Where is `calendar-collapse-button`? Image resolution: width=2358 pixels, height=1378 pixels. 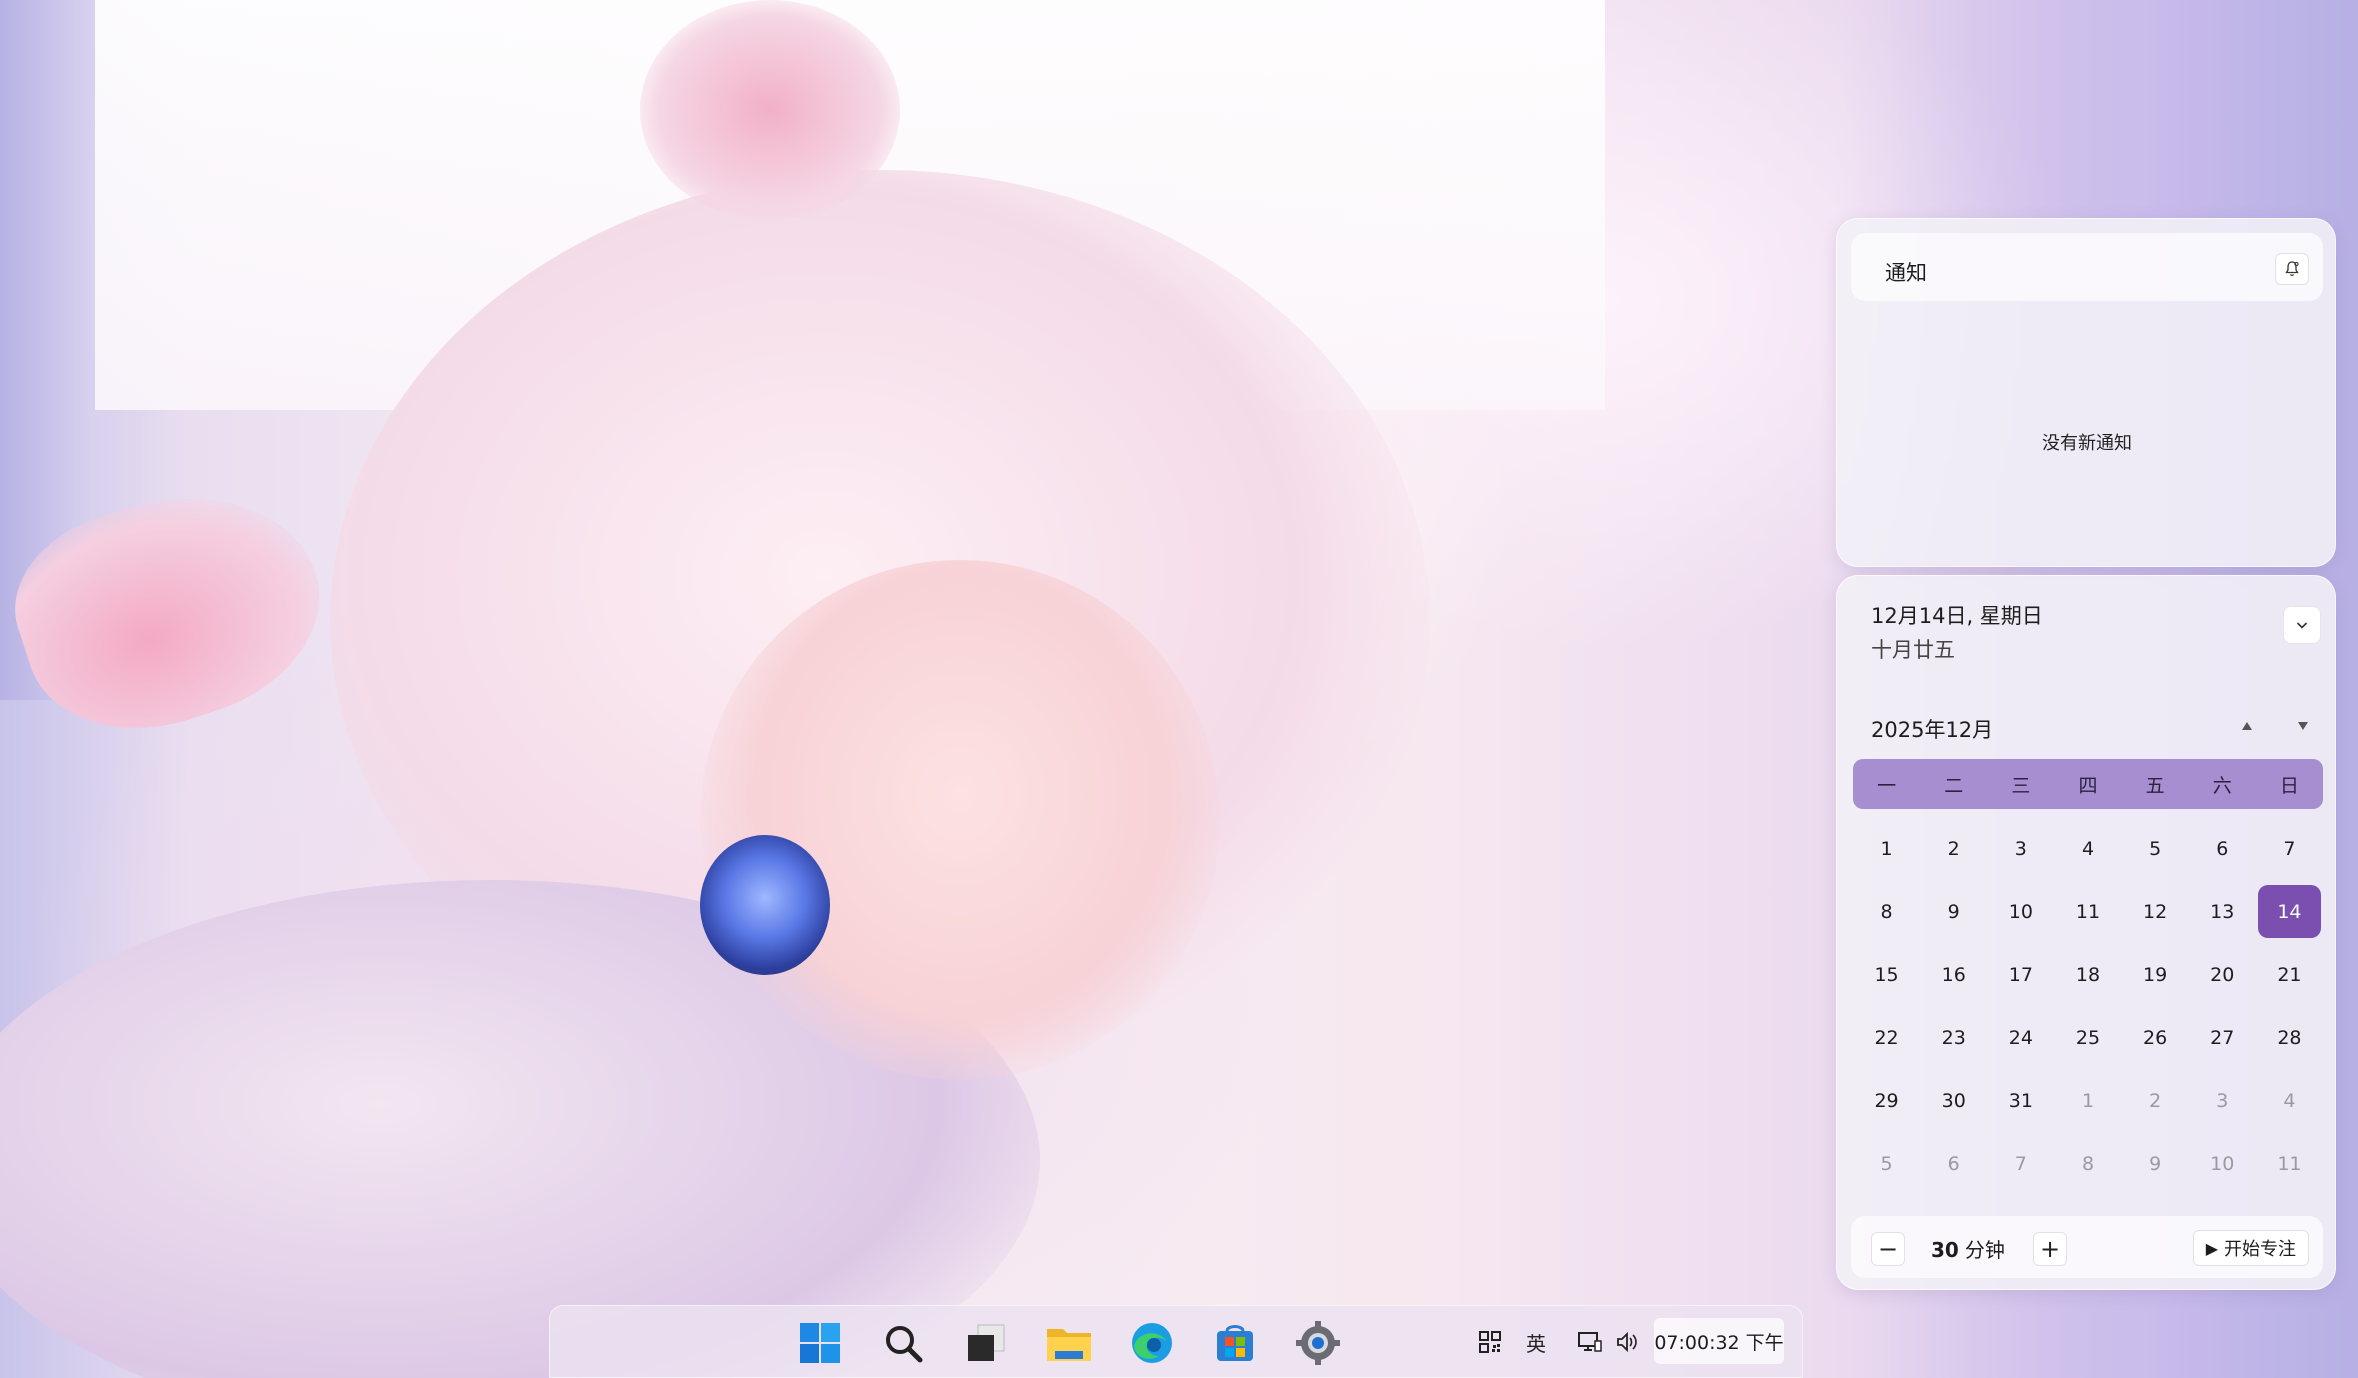
calendar-collapse-button is located at coordinates (2302, 625).